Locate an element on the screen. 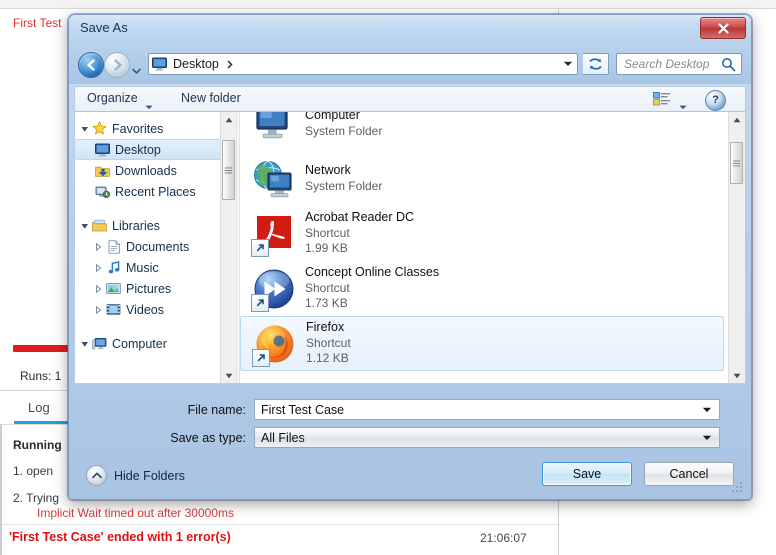 The width and height of the screenshot is (776, 555). nav-group-computer: Computer is located at coordinates (155, 343).